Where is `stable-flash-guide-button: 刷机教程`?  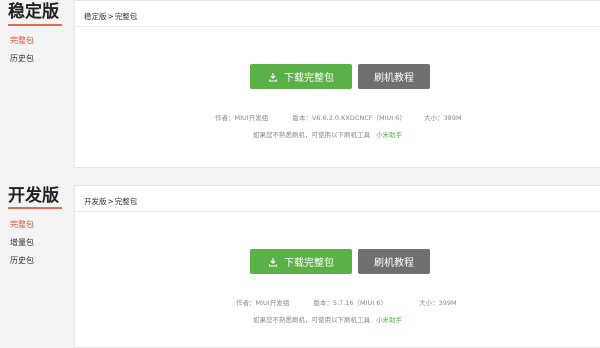
stable-flash-guide-button: 刷机教程 is located at coordinates (394, 76).